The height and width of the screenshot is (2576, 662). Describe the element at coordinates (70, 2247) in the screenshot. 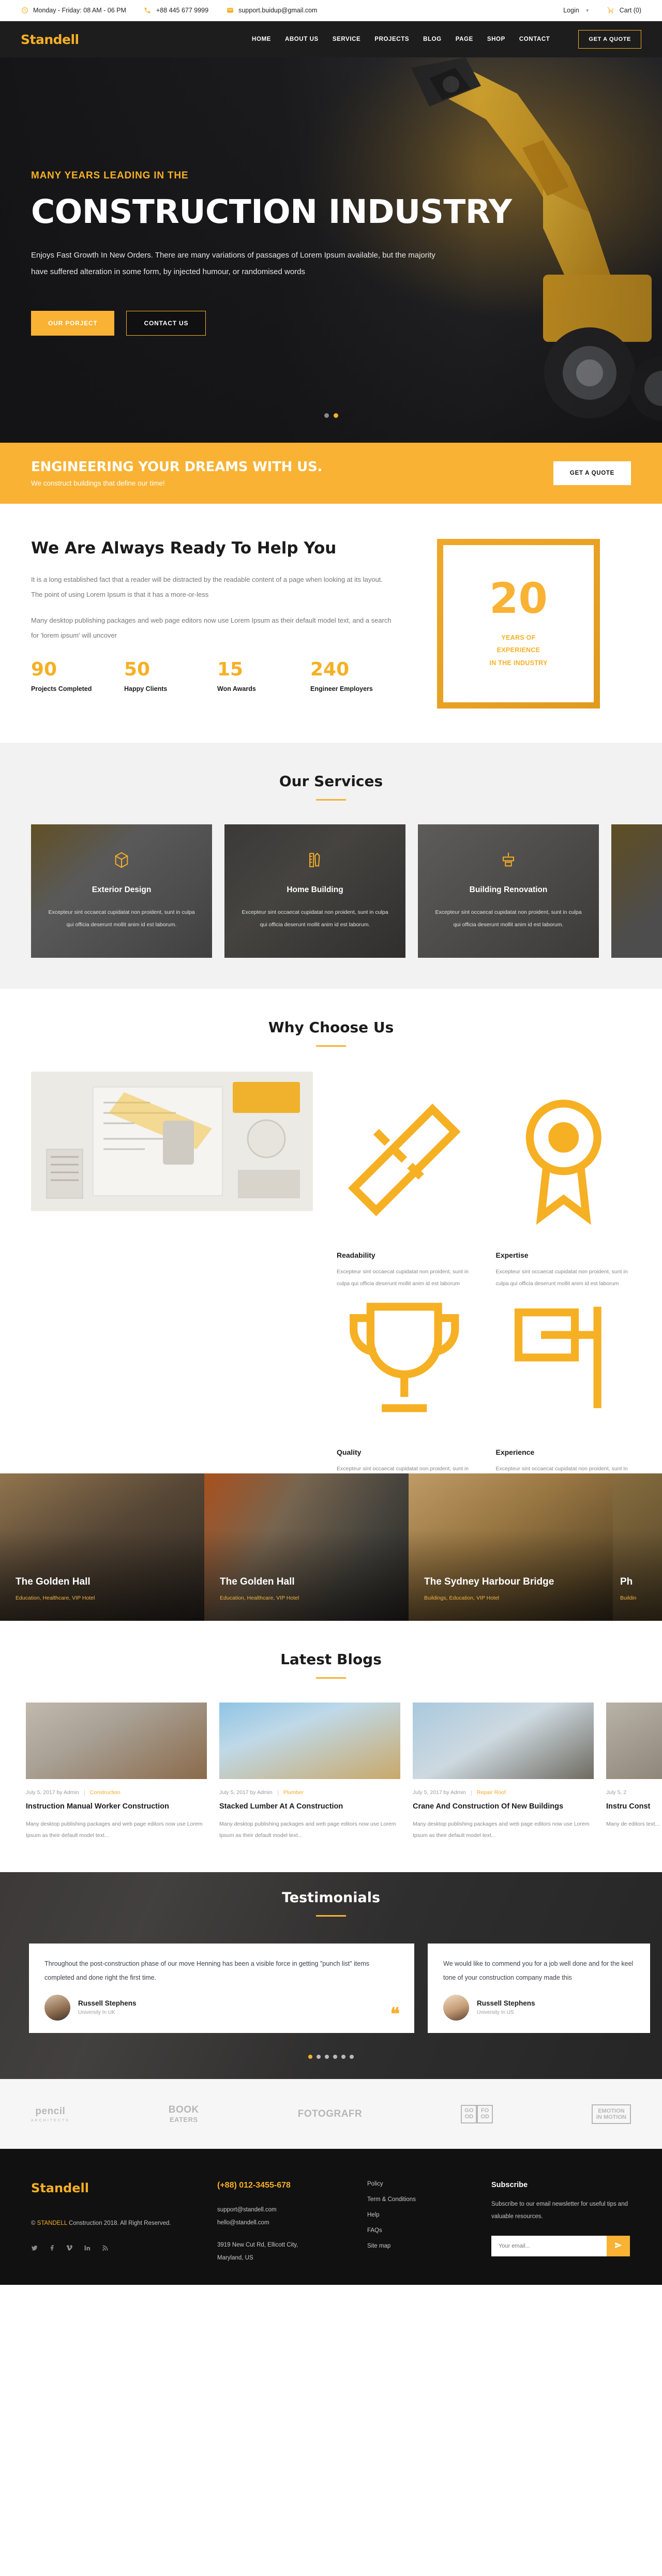

I see `vimeo-icon` at that location.